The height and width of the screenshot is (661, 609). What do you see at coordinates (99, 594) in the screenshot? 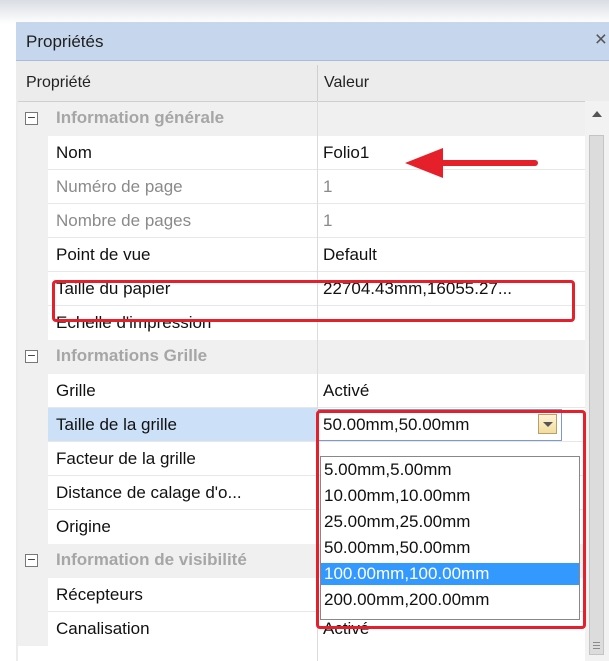
I see `property-name: Récepteurs` at bounding box center [99, 594].